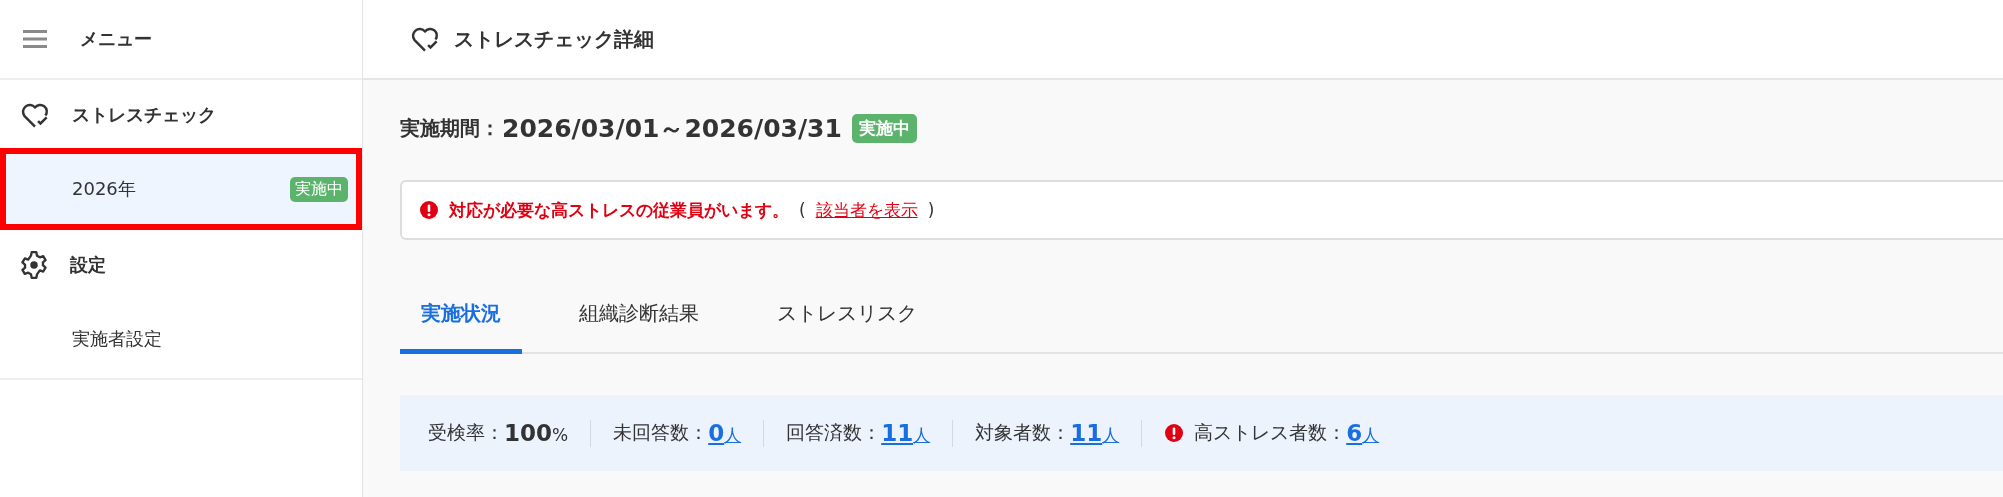  I want to click on sidebar-item: 実施者設定, so click(181, 340).